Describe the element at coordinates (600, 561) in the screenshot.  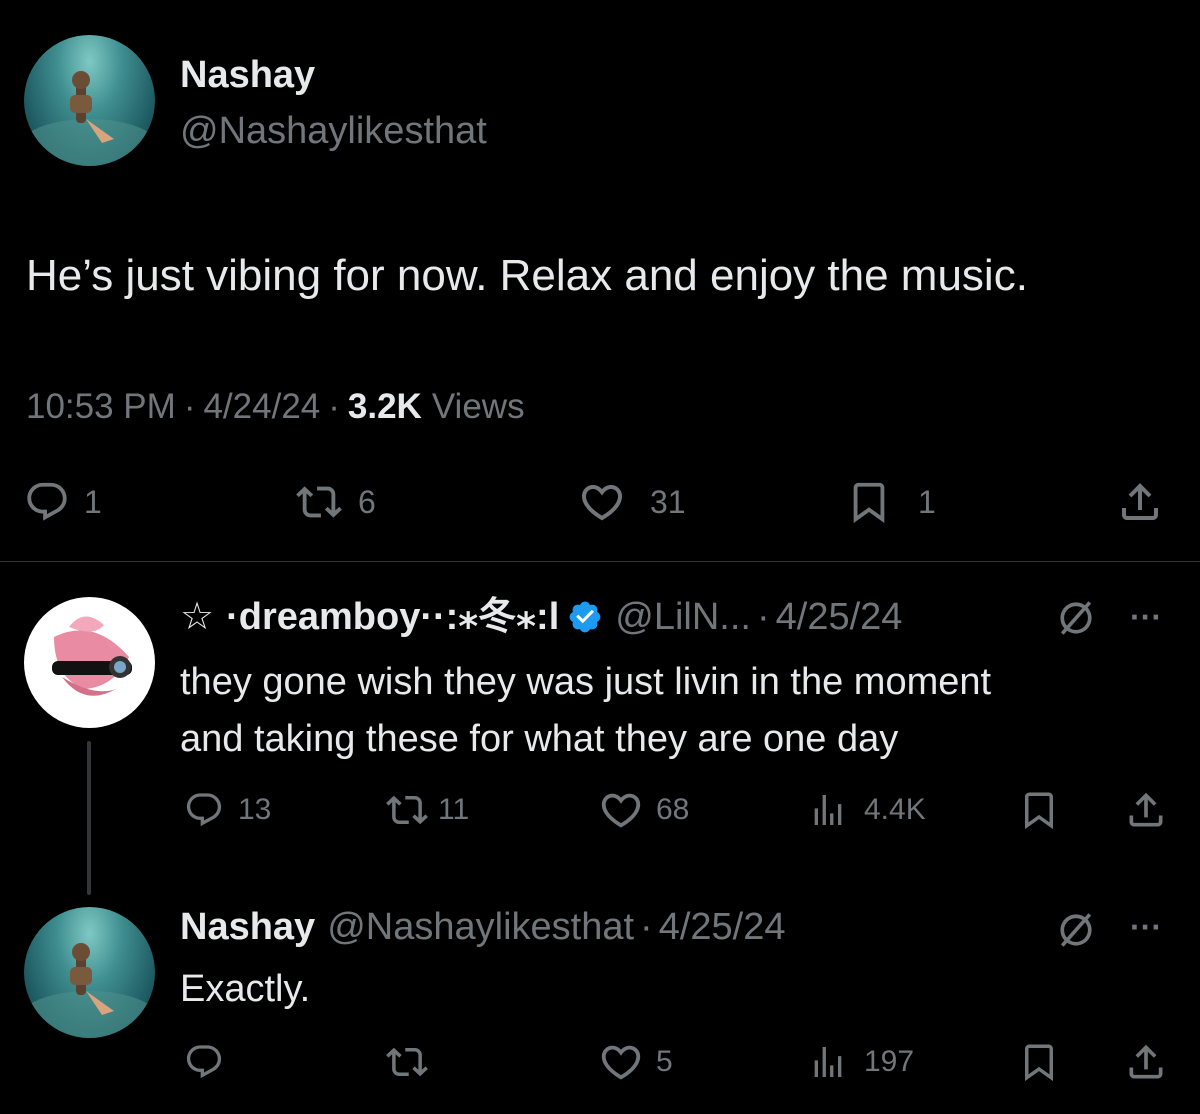
I see `divider` at that location.